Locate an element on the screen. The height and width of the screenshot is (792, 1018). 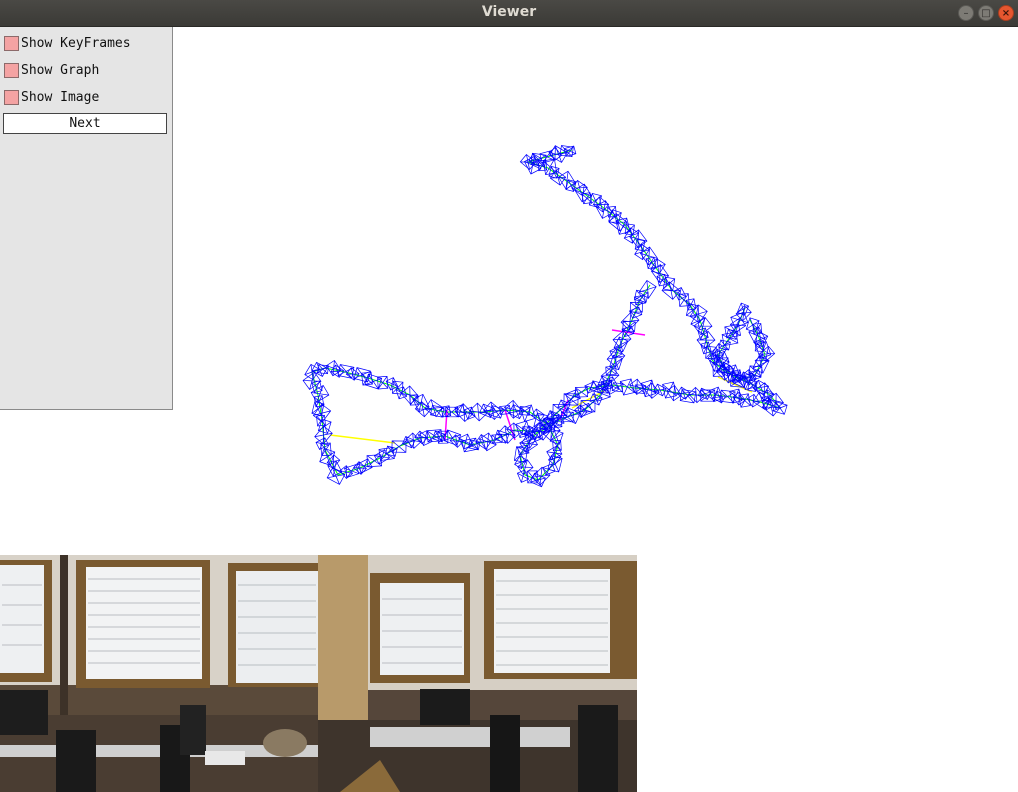
checkbox-label: Show Image is located at coordinates (60, 97).